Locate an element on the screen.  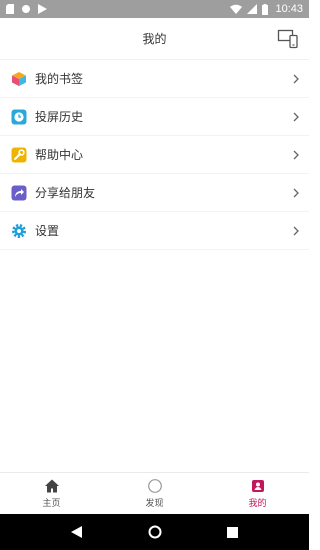
home-circle-icon is located at coordinates (154, 532).